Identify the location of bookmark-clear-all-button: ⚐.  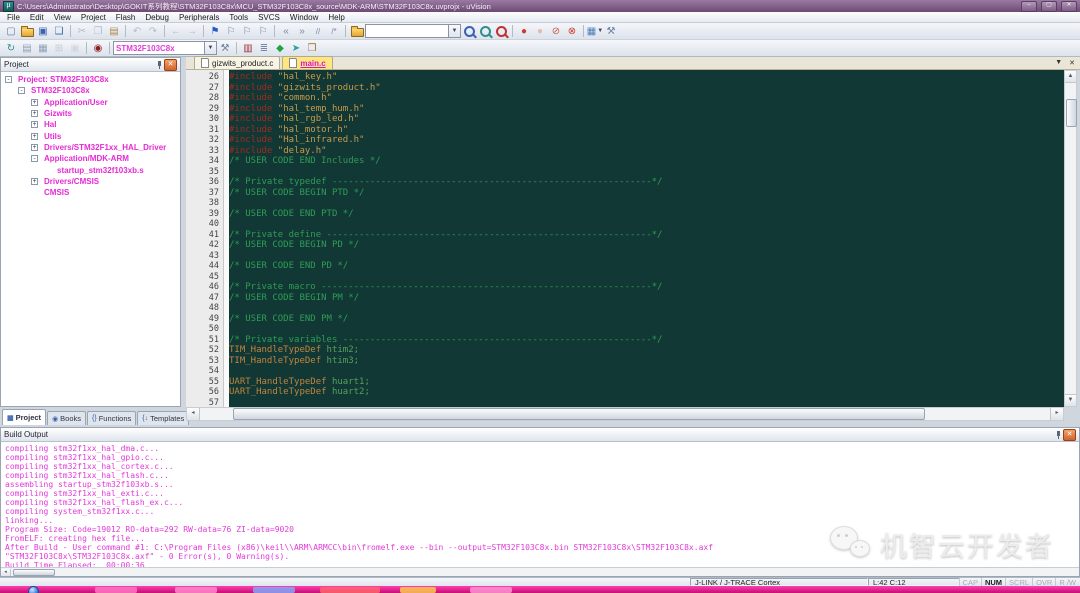
(263, 31).